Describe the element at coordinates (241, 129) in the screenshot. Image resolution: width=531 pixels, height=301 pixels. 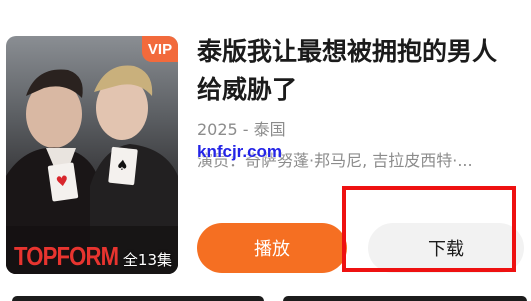
I see `year-region: 2025 - 泰国` at that location.